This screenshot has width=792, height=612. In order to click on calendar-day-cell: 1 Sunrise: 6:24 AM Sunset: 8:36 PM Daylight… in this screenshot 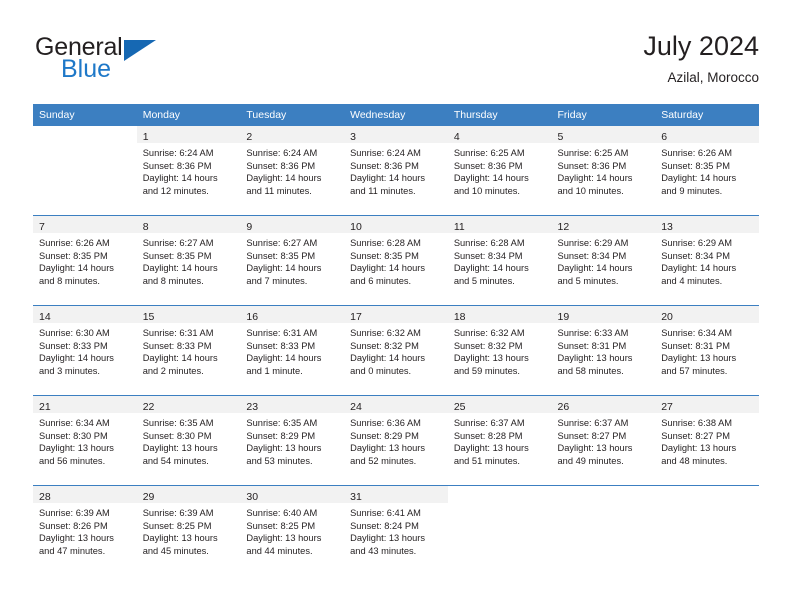, I will do `click(188, 171)`.